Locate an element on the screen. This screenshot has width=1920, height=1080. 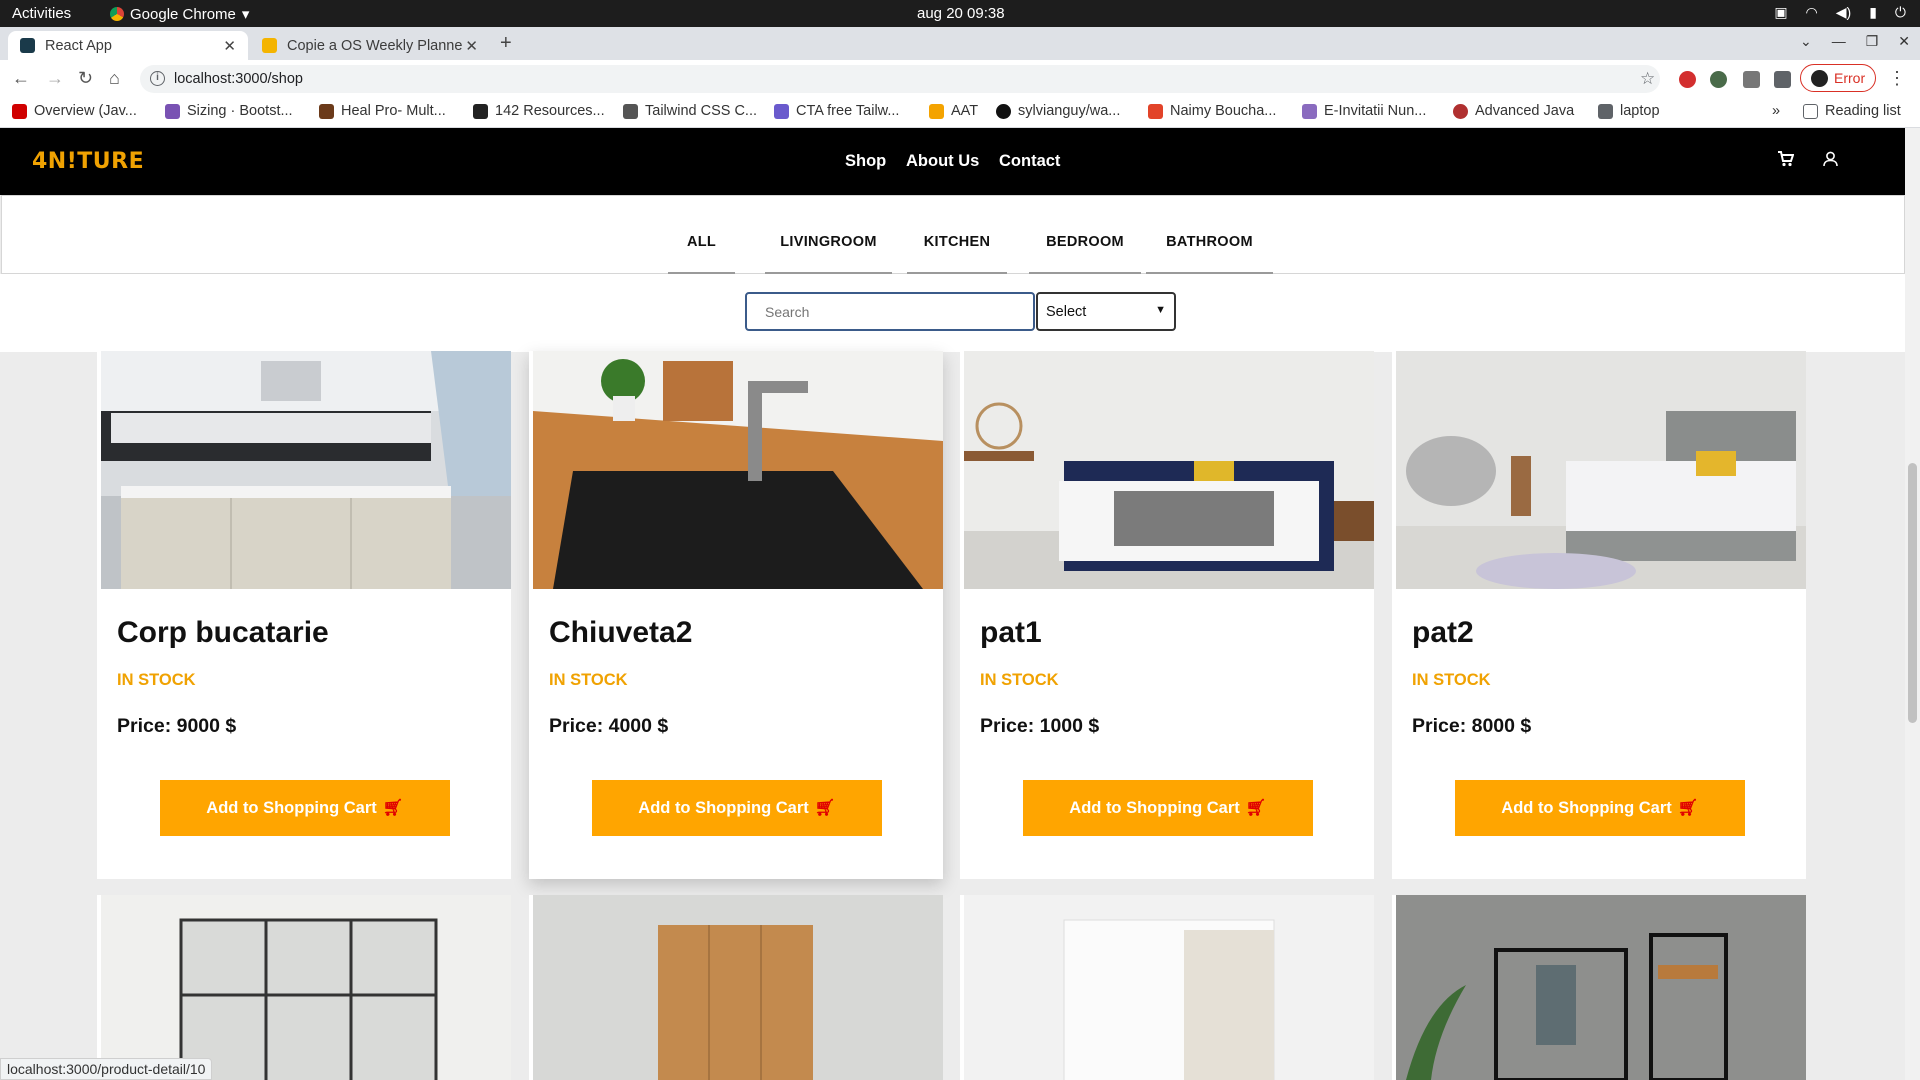
product-title: pat2 is located at coordinates (1443, 633).